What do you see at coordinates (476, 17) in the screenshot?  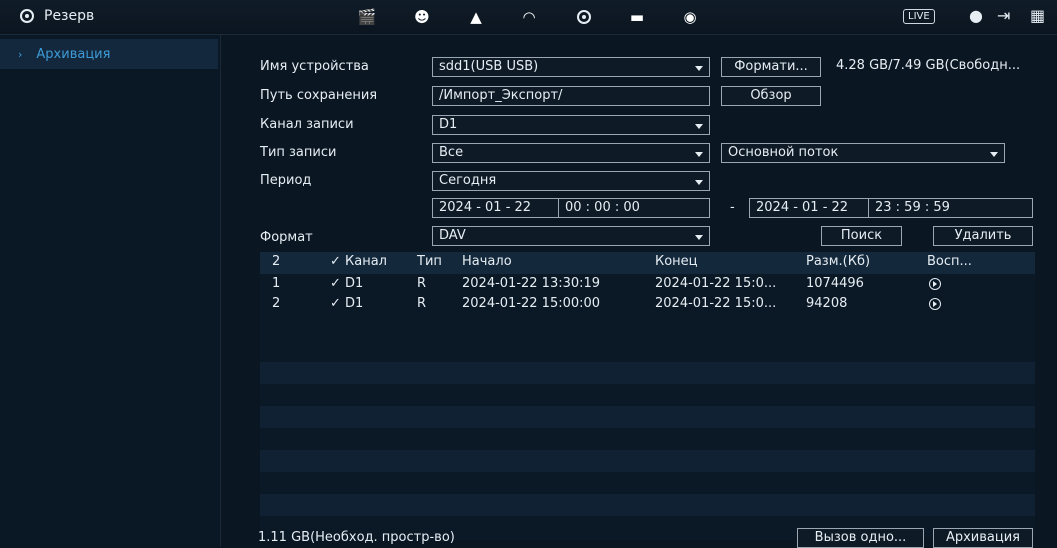 I see `alarm-icon: ▲` at bounding box center [476, 17].